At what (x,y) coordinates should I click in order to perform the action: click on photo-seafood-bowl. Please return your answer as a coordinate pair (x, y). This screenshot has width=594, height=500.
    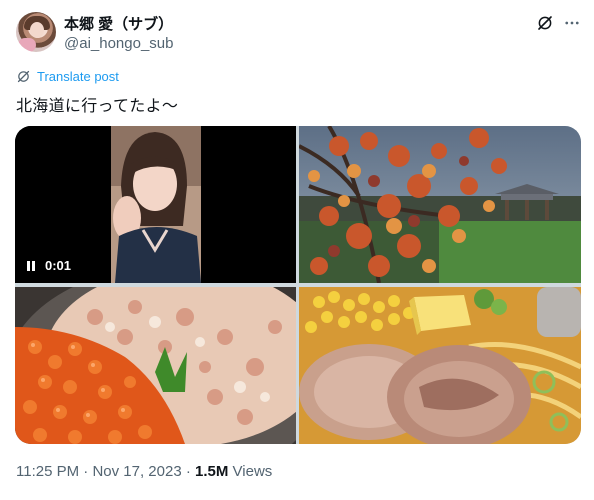
    Looking at the image, I should click on (155, 365).